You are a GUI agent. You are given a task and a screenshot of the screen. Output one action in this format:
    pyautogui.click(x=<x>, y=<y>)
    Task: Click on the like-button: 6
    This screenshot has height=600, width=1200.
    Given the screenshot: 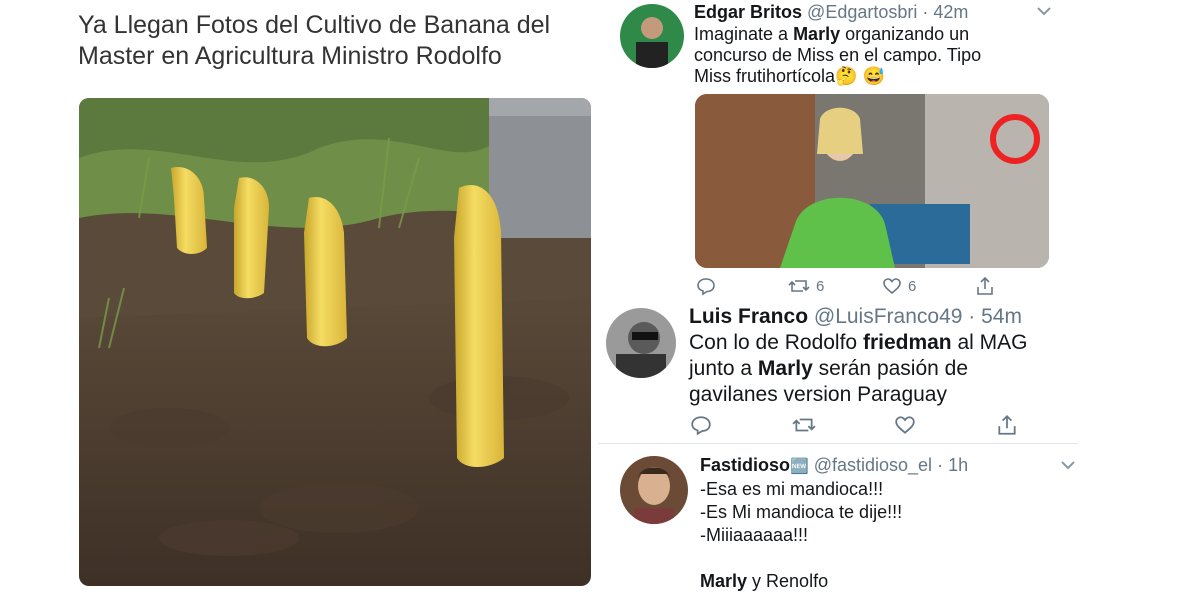 What is the action you would take?
    pyautogui.click(x=899, y=286)
    